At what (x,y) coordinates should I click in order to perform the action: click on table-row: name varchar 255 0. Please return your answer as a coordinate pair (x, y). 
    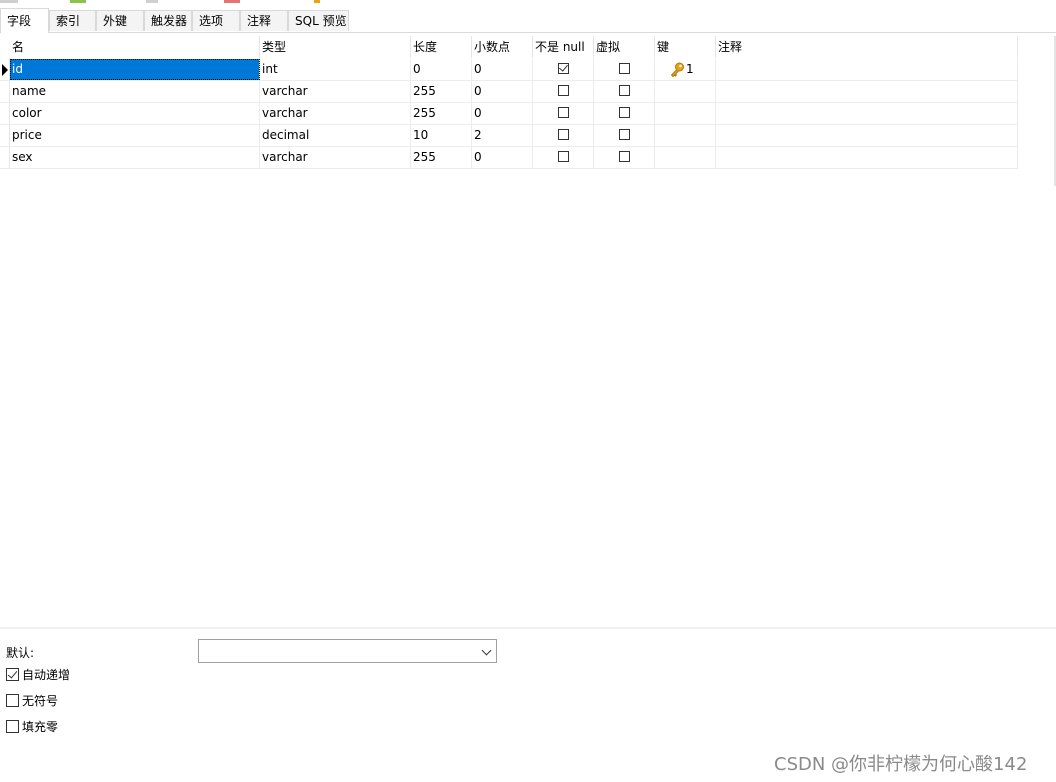
    Looking at the image, I should click on (509, 92).